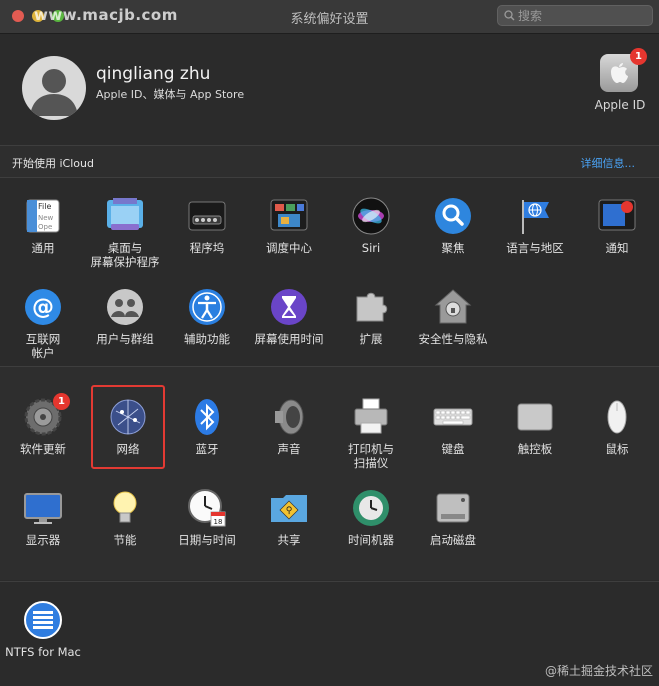  I want to click on pane-notifications: 通知, so click(617, 225).